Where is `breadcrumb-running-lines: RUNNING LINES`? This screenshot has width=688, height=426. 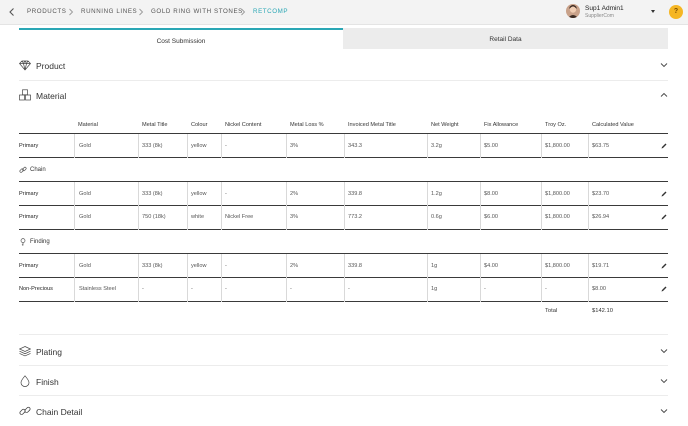 breadcrumb-running-lines: RUNNING LINES is located at coordinates (109, 11).